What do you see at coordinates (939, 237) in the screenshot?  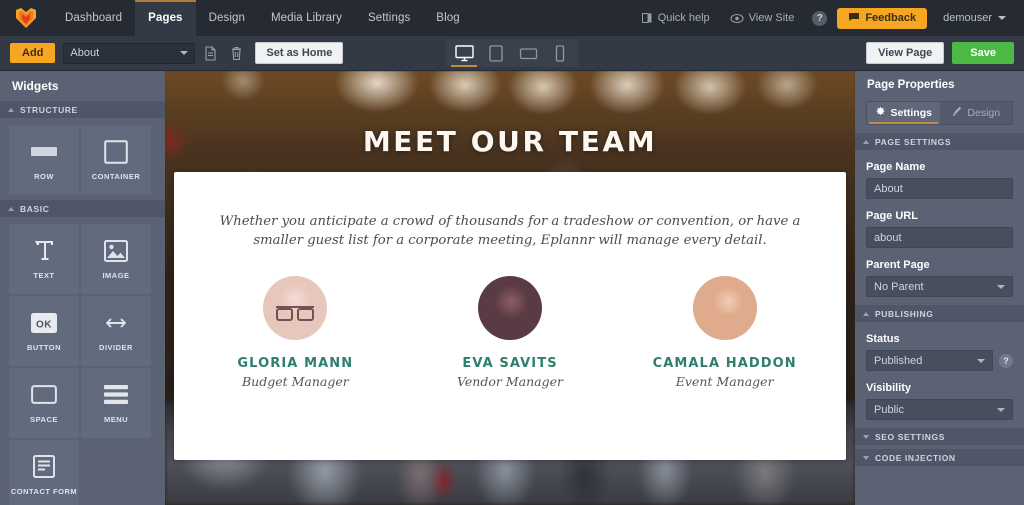 I see `page-url-input` at bounding box center [939, 237].